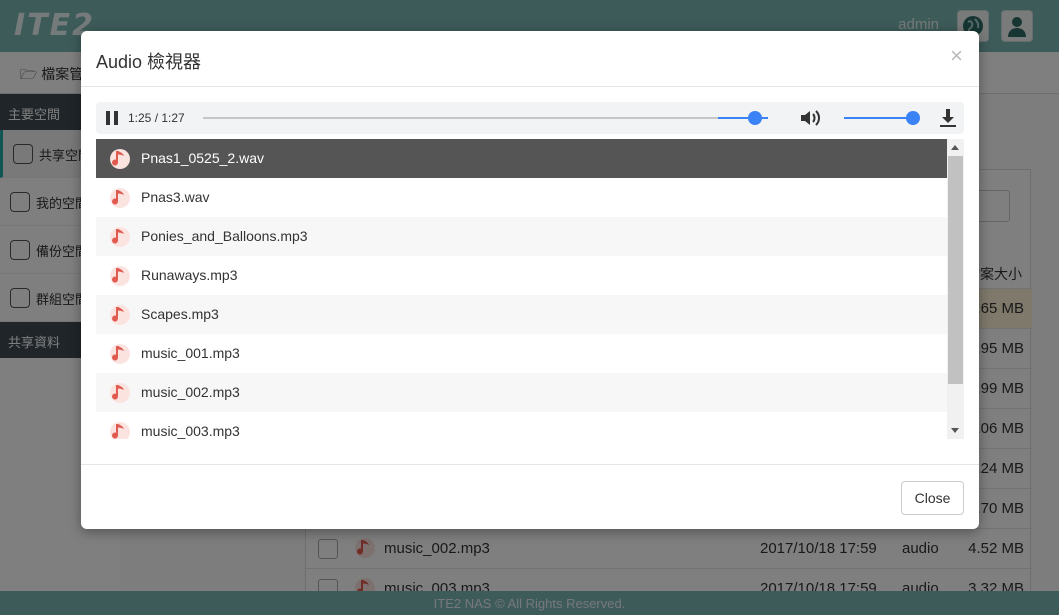 Image resolution: width=1059 pixels, height=615 pixels. I want to click on seek-handle, so click(755, 118).